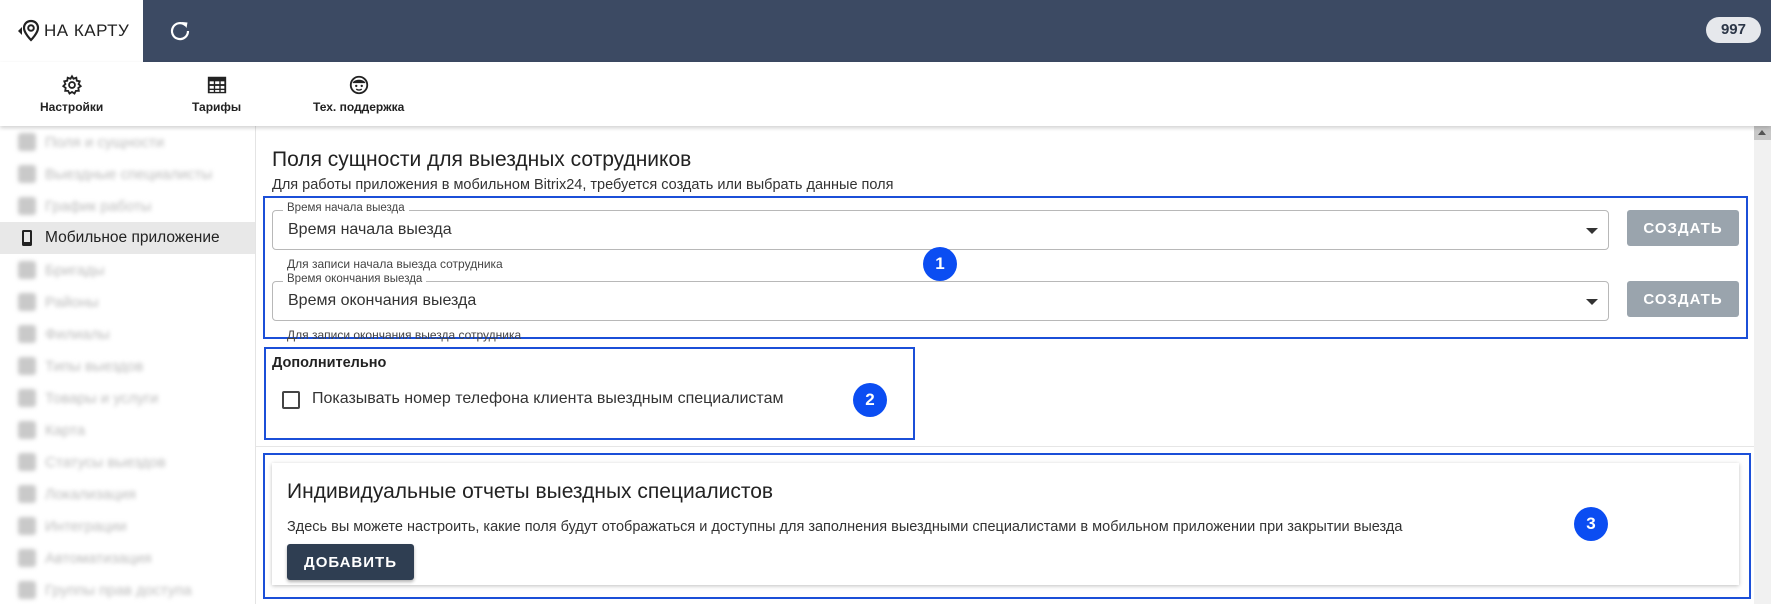 Image resolution: width=1771 pixels, height=604 pixels. I want to click on vertical-scrollbar, so click(1762, 365).